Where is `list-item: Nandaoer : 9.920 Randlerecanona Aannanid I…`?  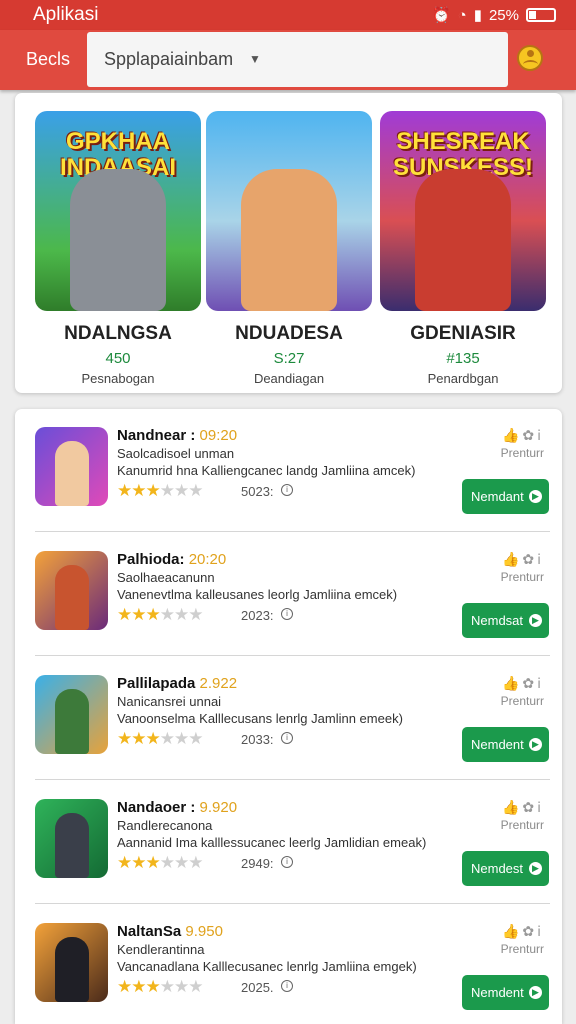
list-item: Nandaoer : 9.920 Randlerecanona Aannanid I… is located at coordinates (288, 842).